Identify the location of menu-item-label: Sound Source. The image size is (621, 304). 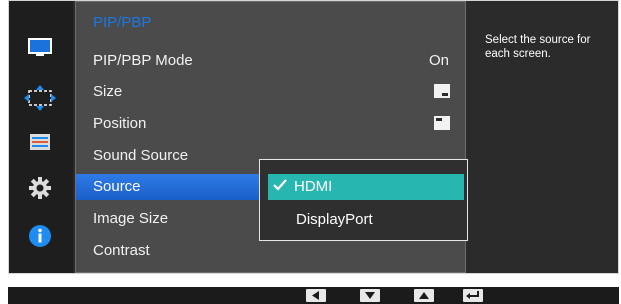
(141, 155).